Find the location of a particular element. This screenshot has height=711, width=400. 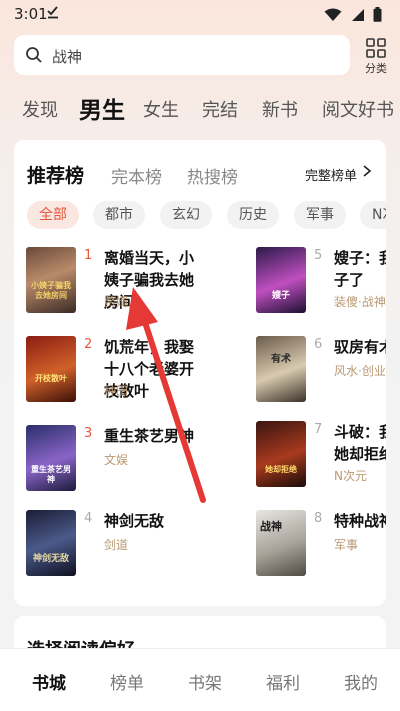

book-rank: 3 is located at coordinates (88, 433).